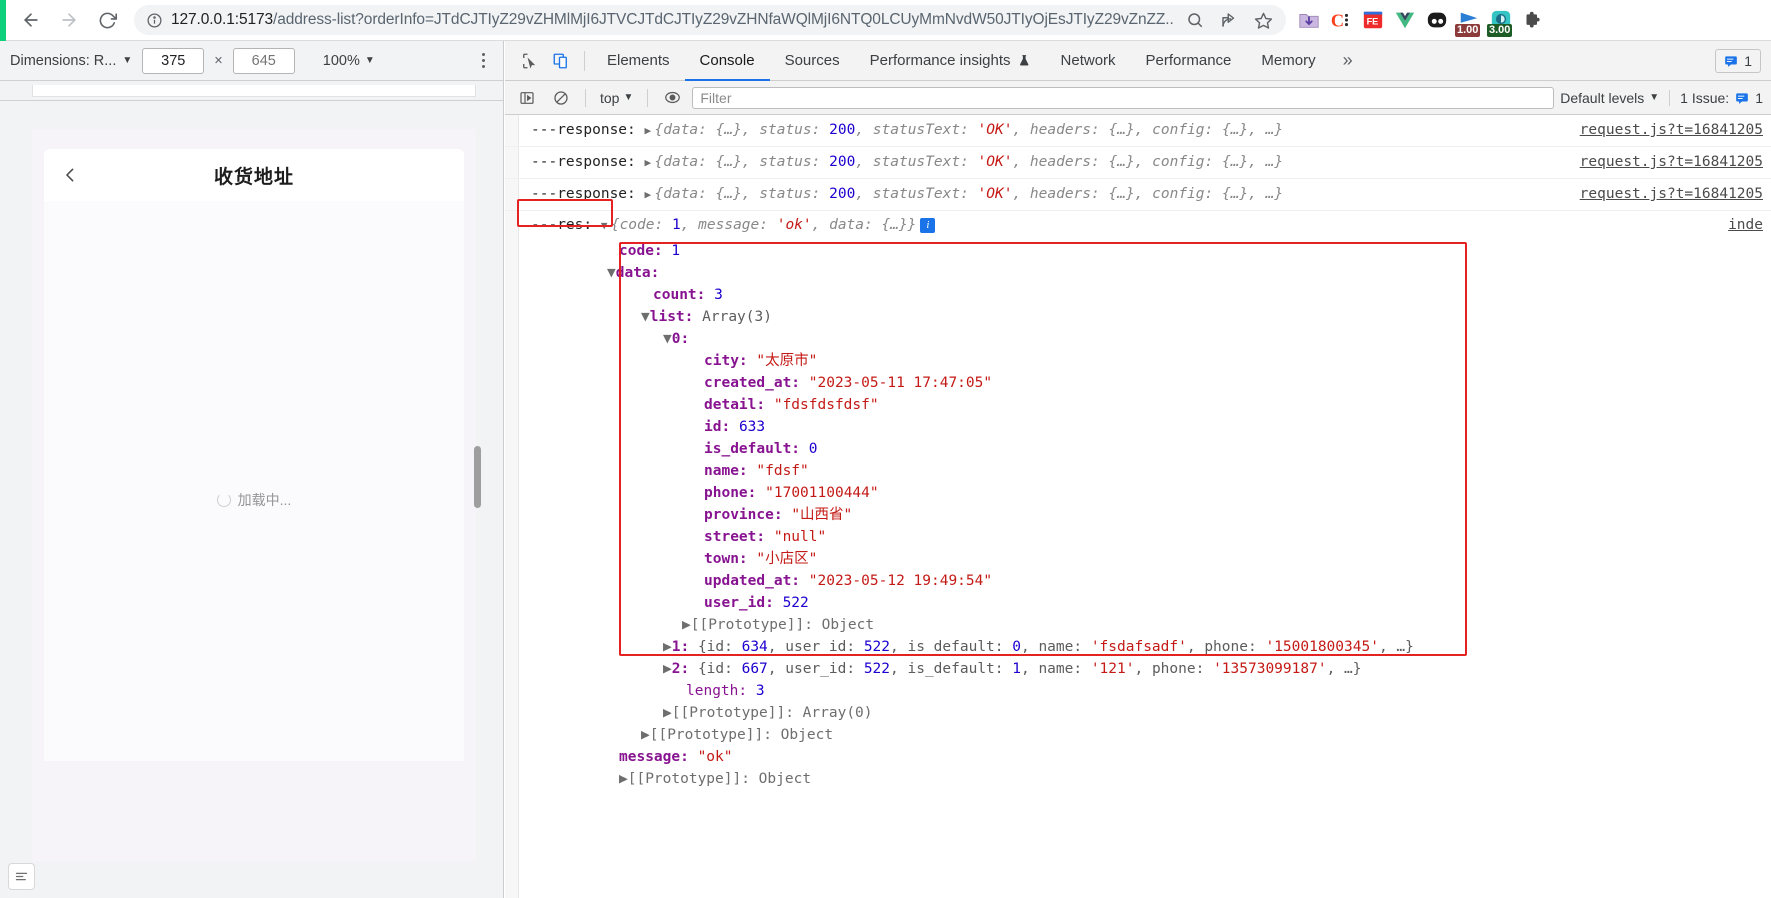 This screenshot has width=1771, height=898. What do you see at coordinates (1533, 20) in the screenshot?
I see `extensions-puzzle-icon` at bounding box center [1533, 20].